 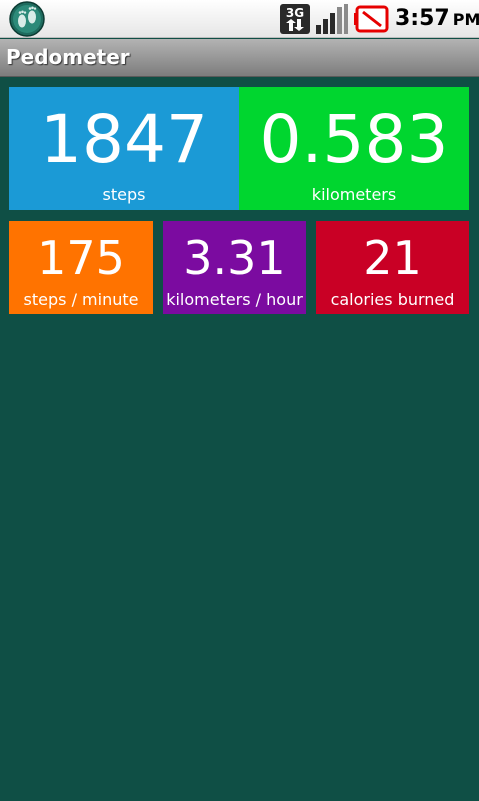 What do you see at coordinates (27, 19) in the screenshot?
I see `footprints-icon` at bounding box center [27, 19].